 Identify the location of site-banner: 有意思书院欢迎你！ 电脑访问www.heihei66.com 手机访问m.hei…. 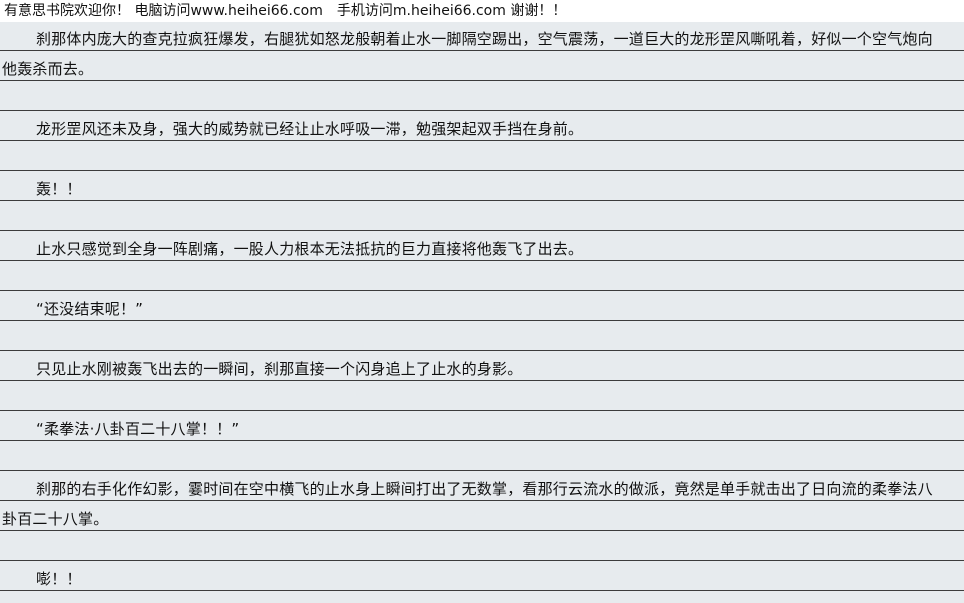
(482, 11).